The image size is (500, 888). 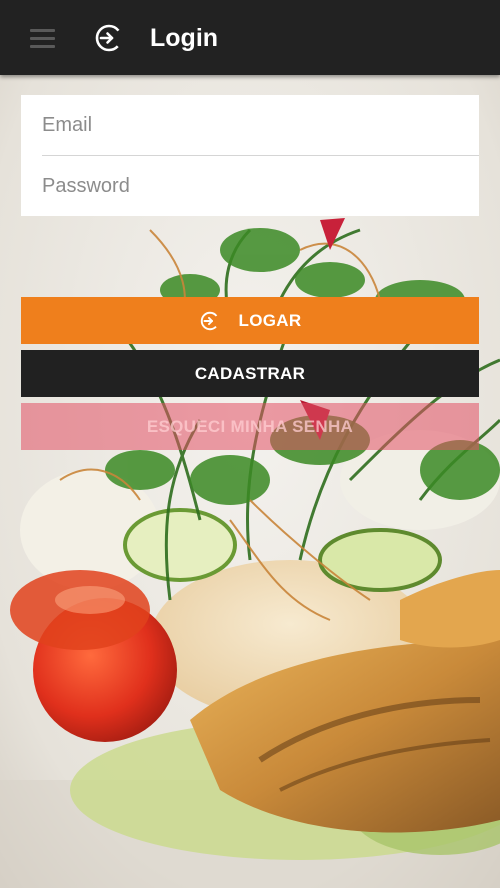 I want to click on app-bar: Login, so click(x=250, y=37).